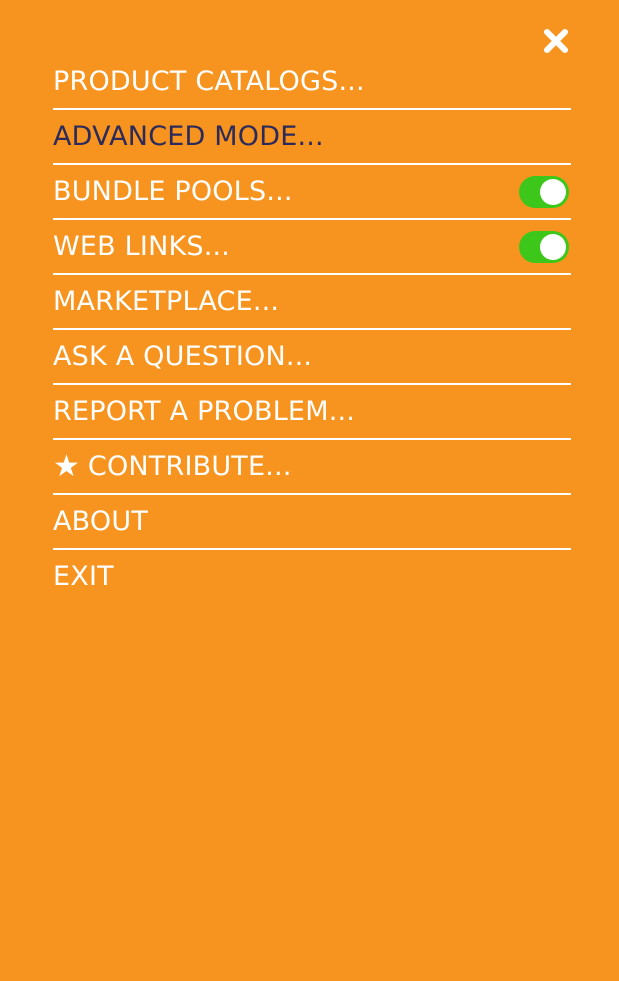 This screenshot has width=619, height=981. What do you see at coordinates (66, 466) in the screenshot?
I see `star-icon: ★` at bounding box center [66, 466].